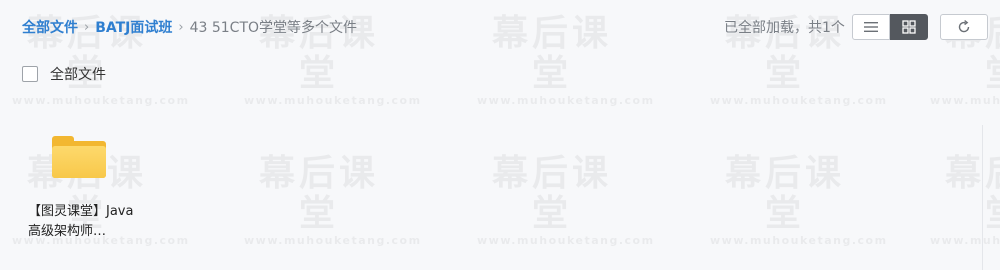  Describe the element at coordinates (273, 28) in the screenshot. I see `breadcrumb-current: 43 51CTO学堂等多个文件` at that location.